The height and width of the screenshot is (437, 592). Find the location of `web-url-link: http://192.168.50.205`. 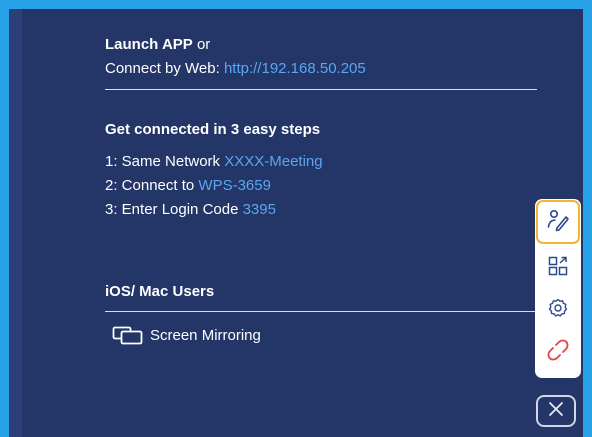

web-url-link: http://192.168.50.205 is located at coordinates (295, 68).